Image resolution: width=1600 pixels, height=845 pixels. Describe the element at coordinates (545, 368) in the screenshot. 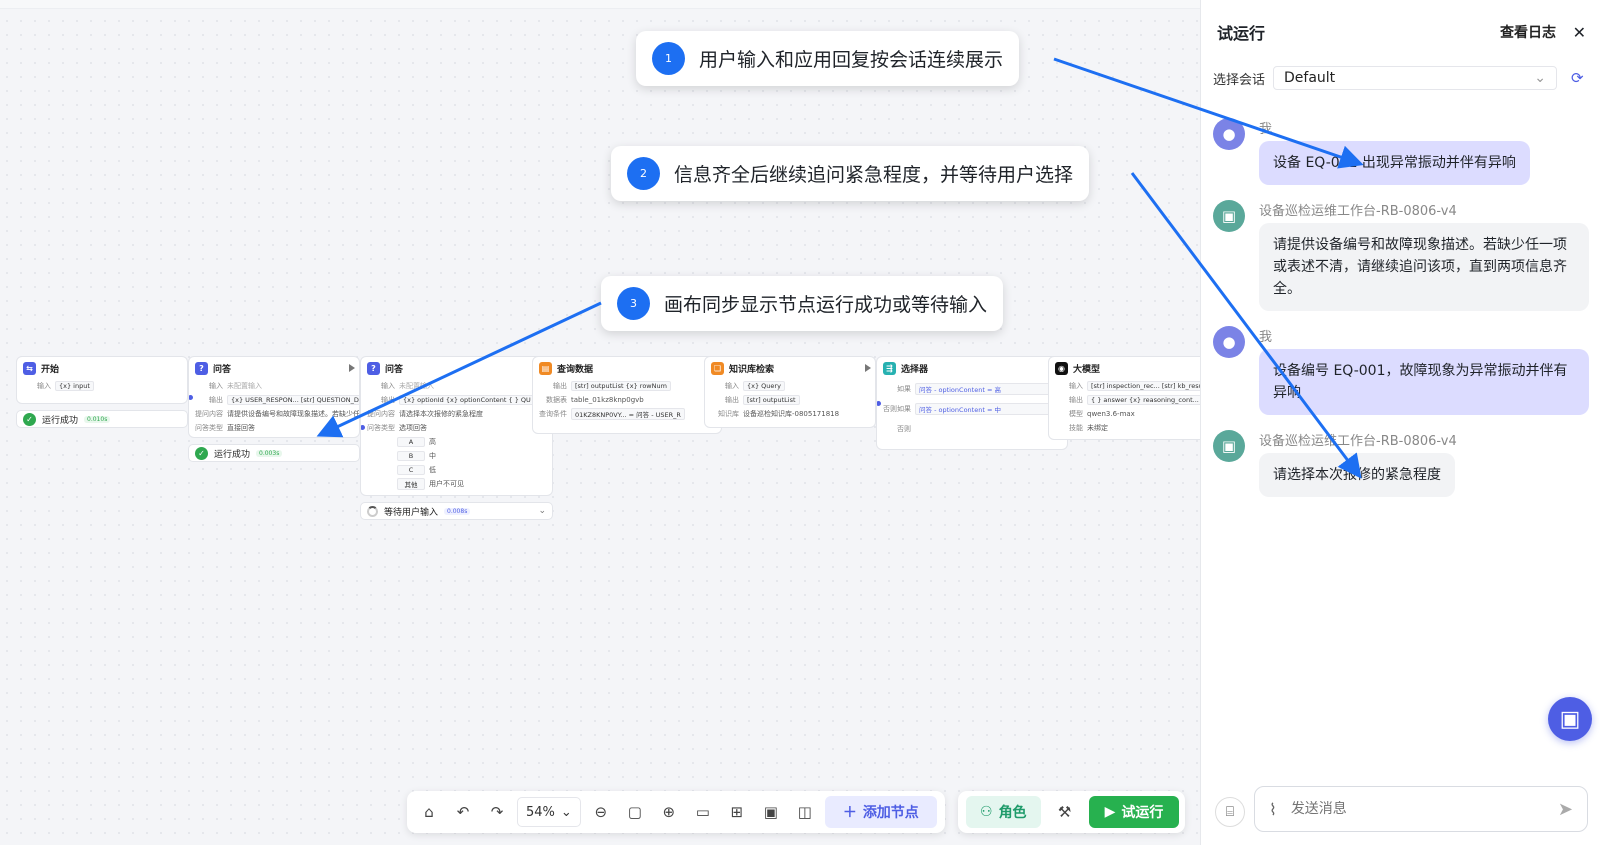

I see `database-icon: ▤` at that location.